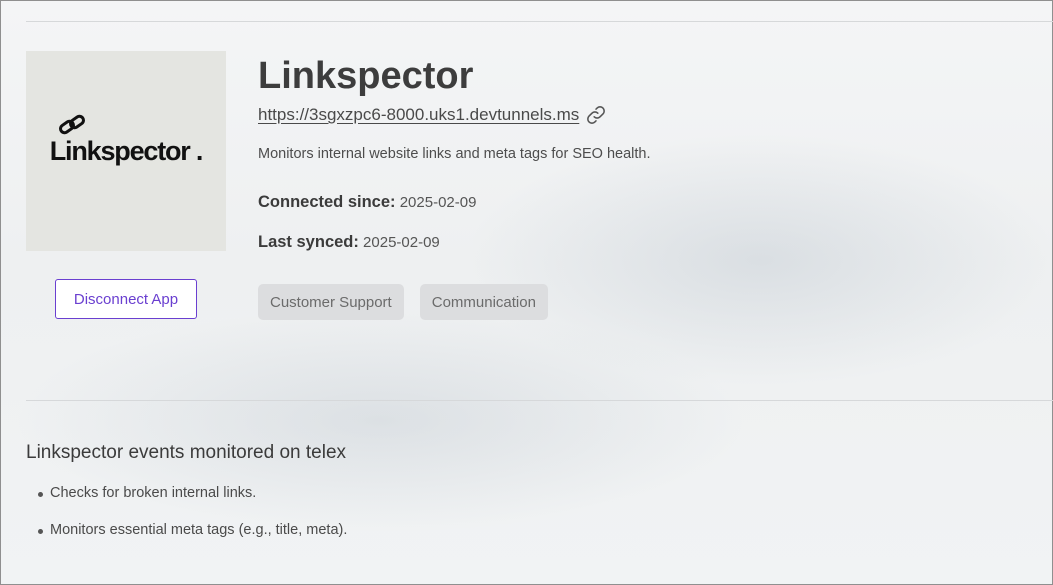 The image size is (1053, 585). I want to click on tag-communication: Communication, so click(483, 302).